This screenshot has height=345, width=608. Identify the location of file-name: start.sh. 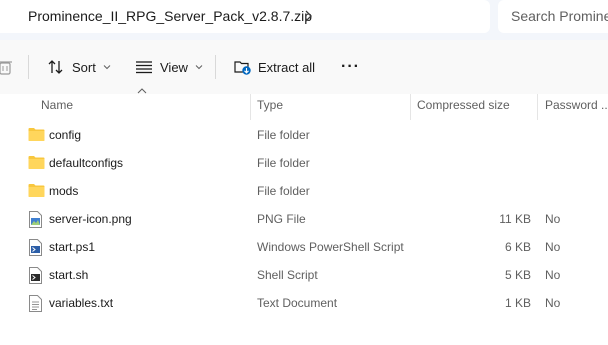
(69, 275).